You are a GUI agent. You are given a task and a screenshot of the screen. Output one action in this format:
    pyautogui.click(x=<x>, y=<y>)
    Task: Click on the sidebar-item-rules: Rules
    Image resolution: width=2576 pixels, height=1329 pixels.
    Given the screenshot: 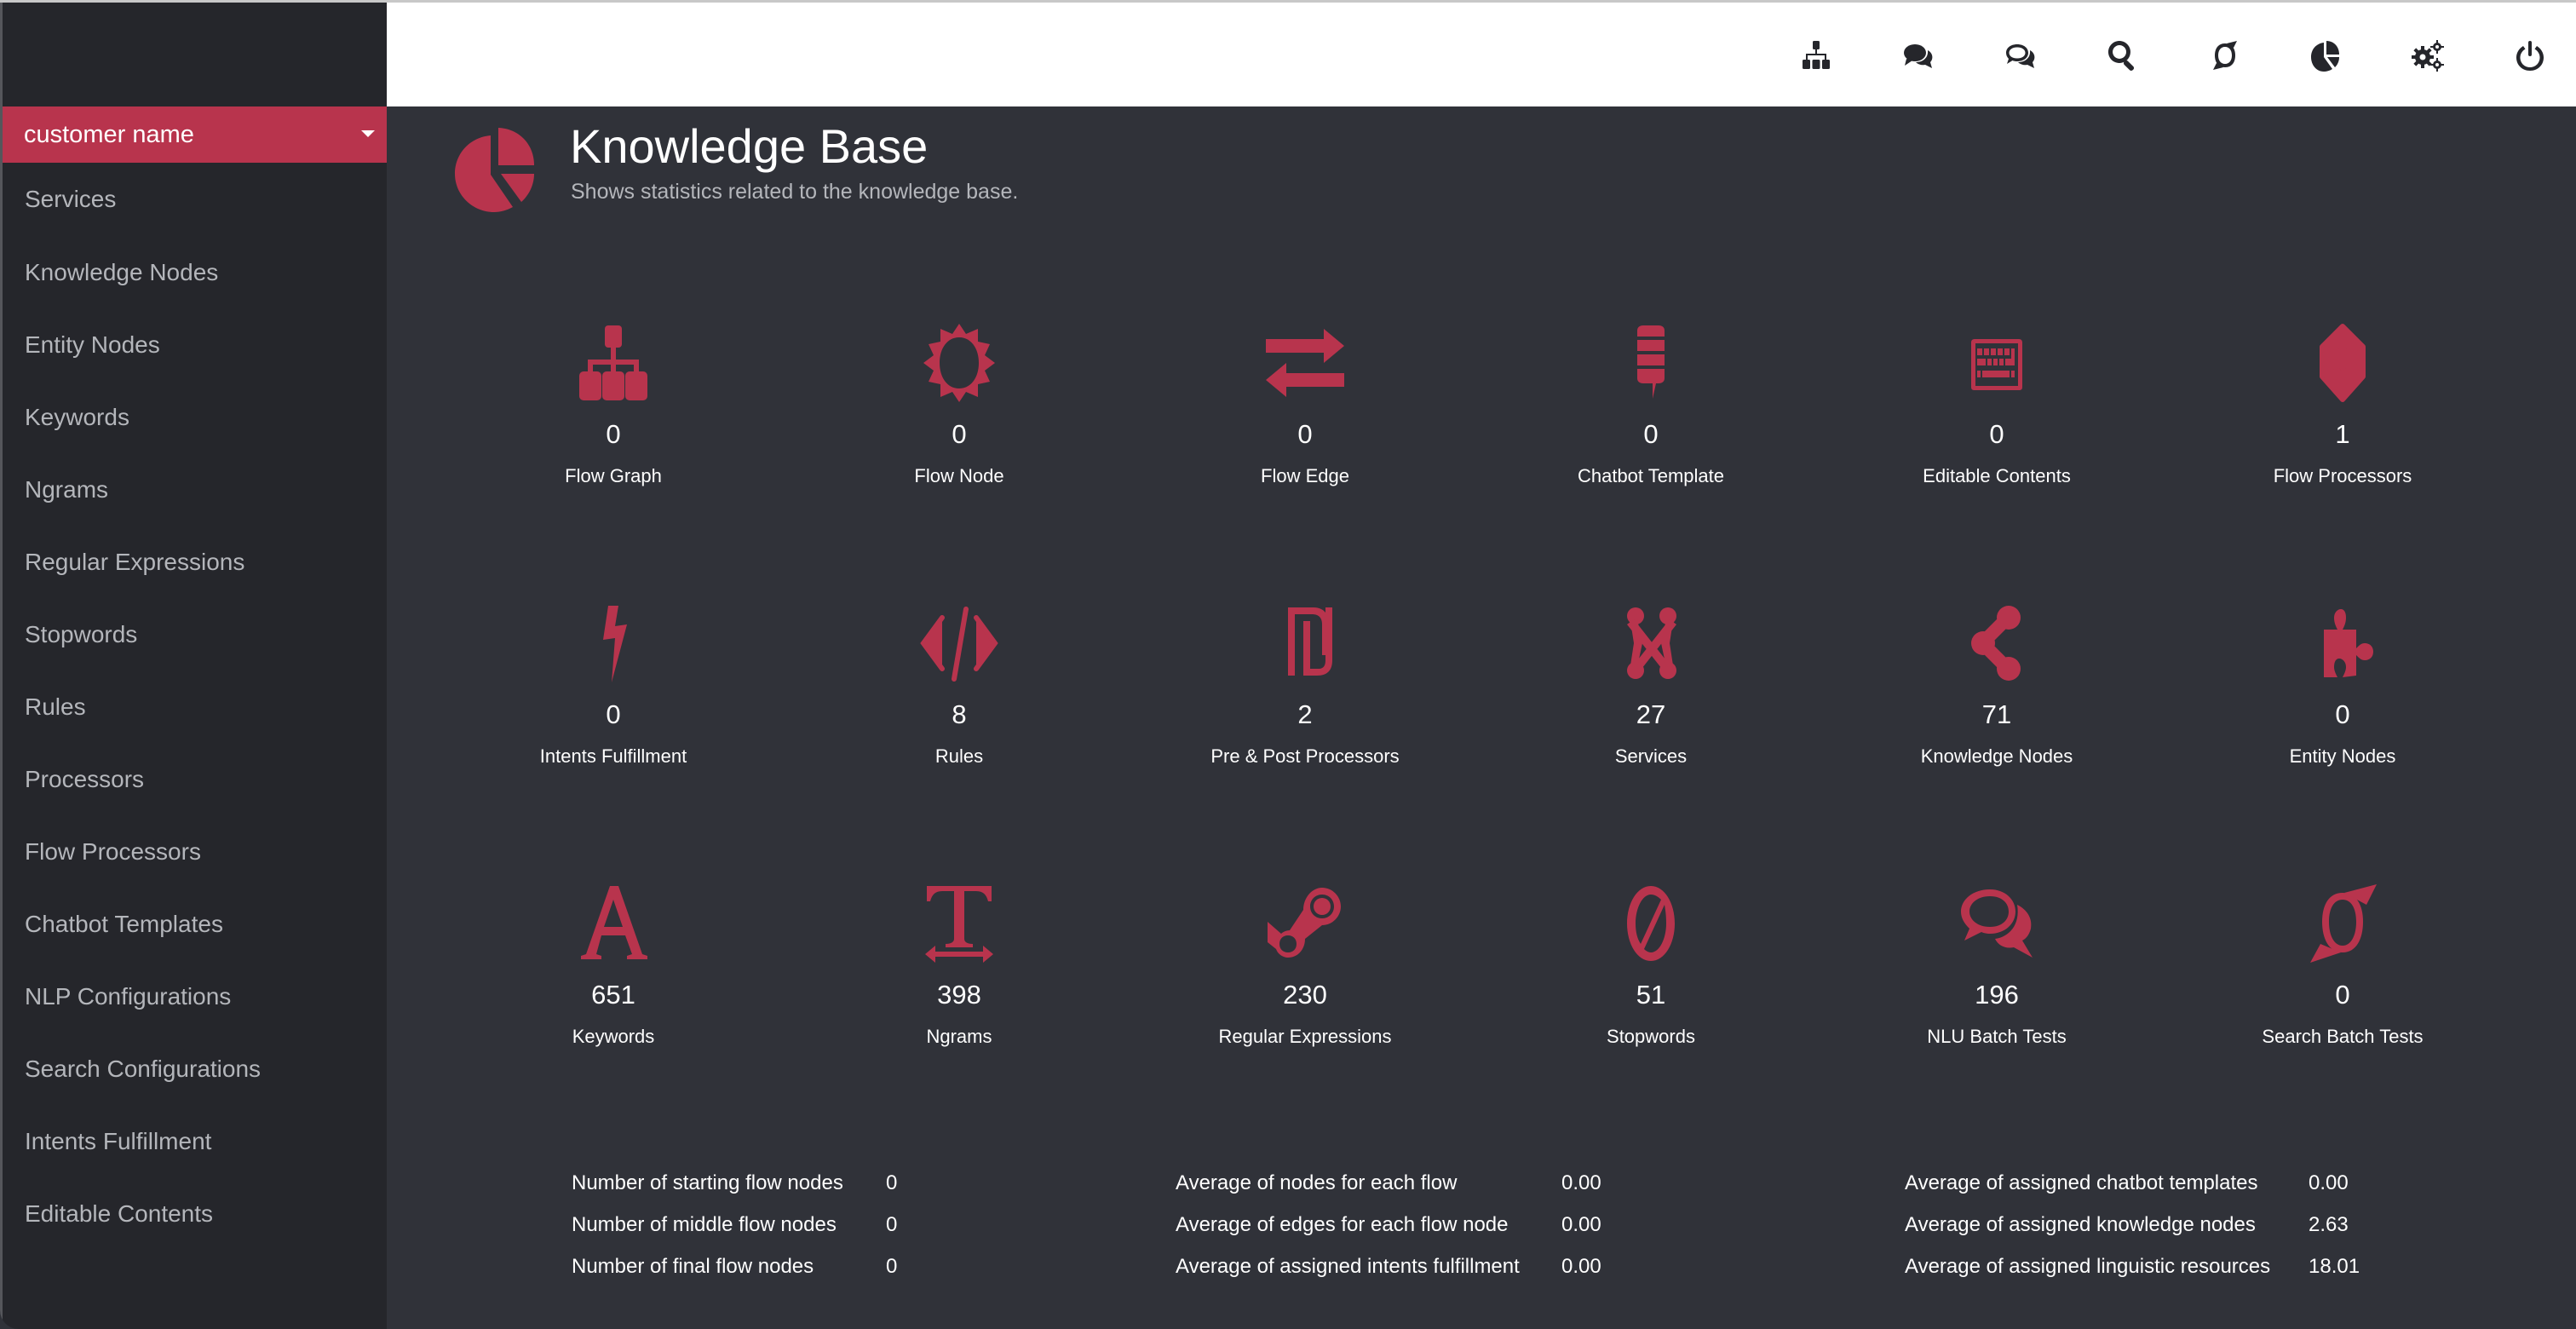 What is the action you would take?
    pyautogui.click(x=195, y=707)
    